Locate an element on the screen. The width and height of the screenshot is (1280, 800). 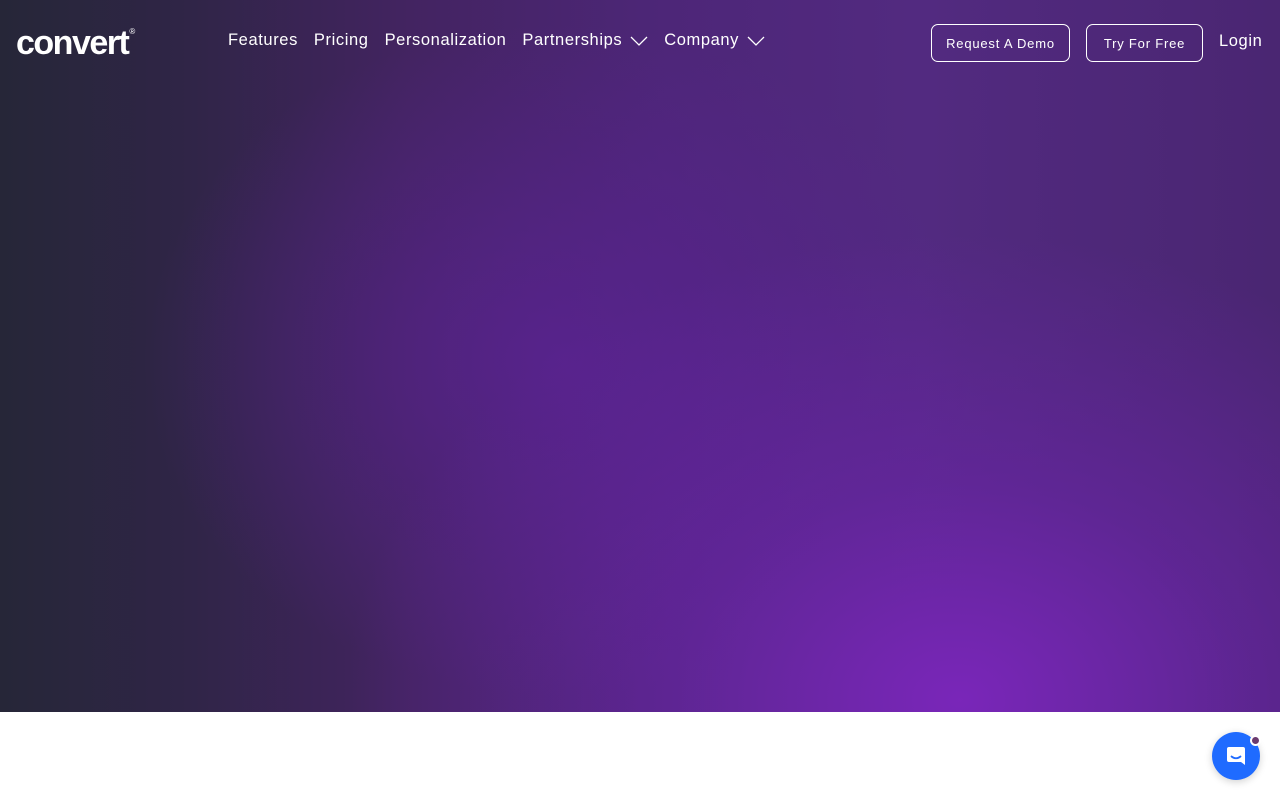
logo-wordmark: convert ® is located at coordinates (76, 43).